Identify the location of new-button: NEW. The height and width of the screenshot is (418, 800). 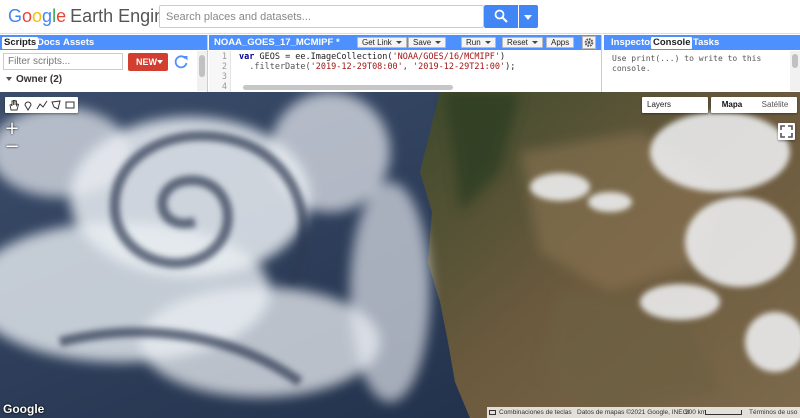
(148, 62).